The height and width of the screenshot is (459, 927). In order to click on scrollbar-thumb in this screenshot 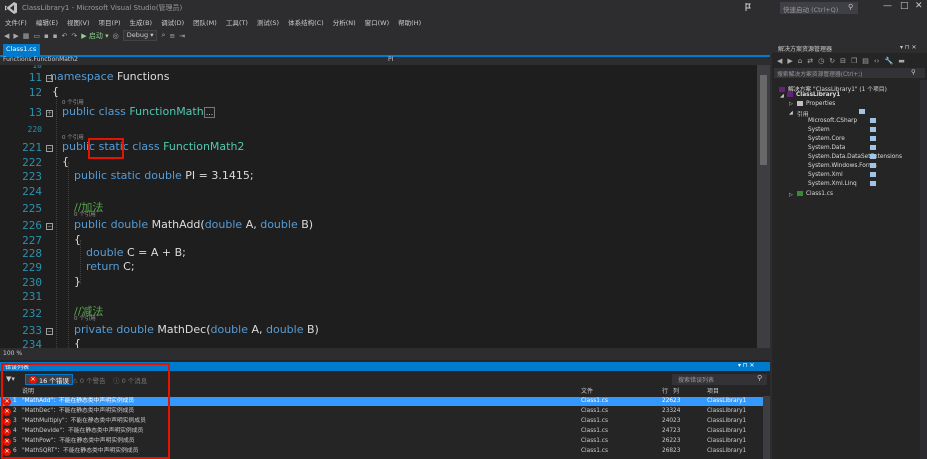, I will do `click(763, 120)`.